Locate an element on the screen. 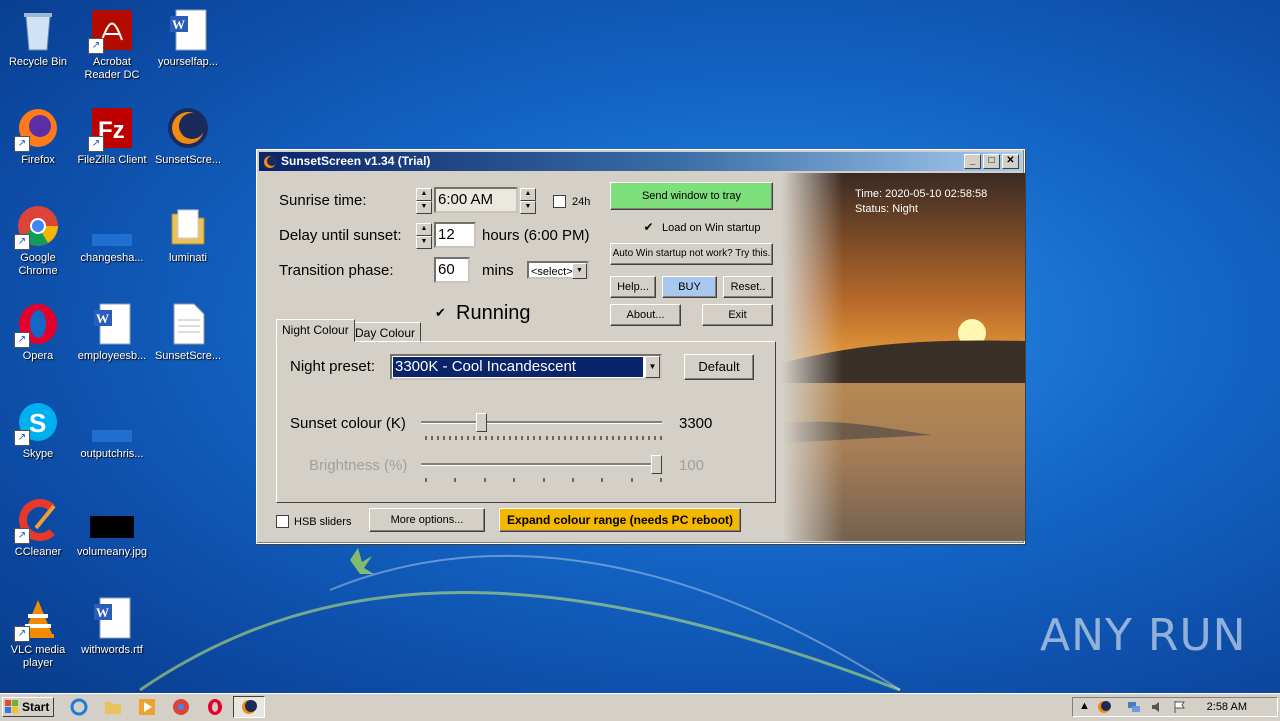  sunset-colour-value: 3300 is located at coordinates (696, 423).